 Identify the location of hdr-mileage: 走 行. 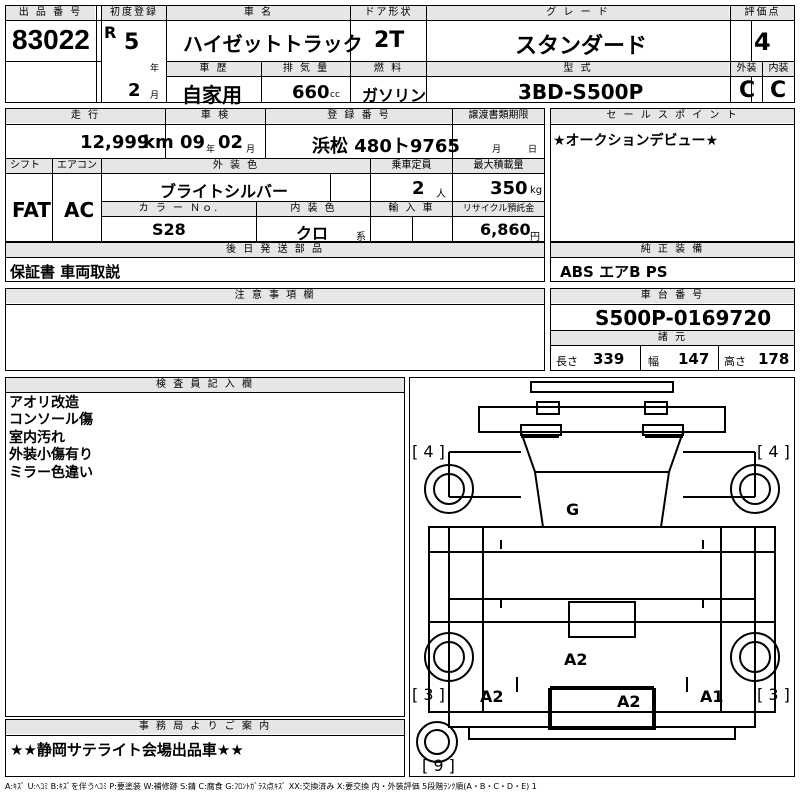
(85, 116).